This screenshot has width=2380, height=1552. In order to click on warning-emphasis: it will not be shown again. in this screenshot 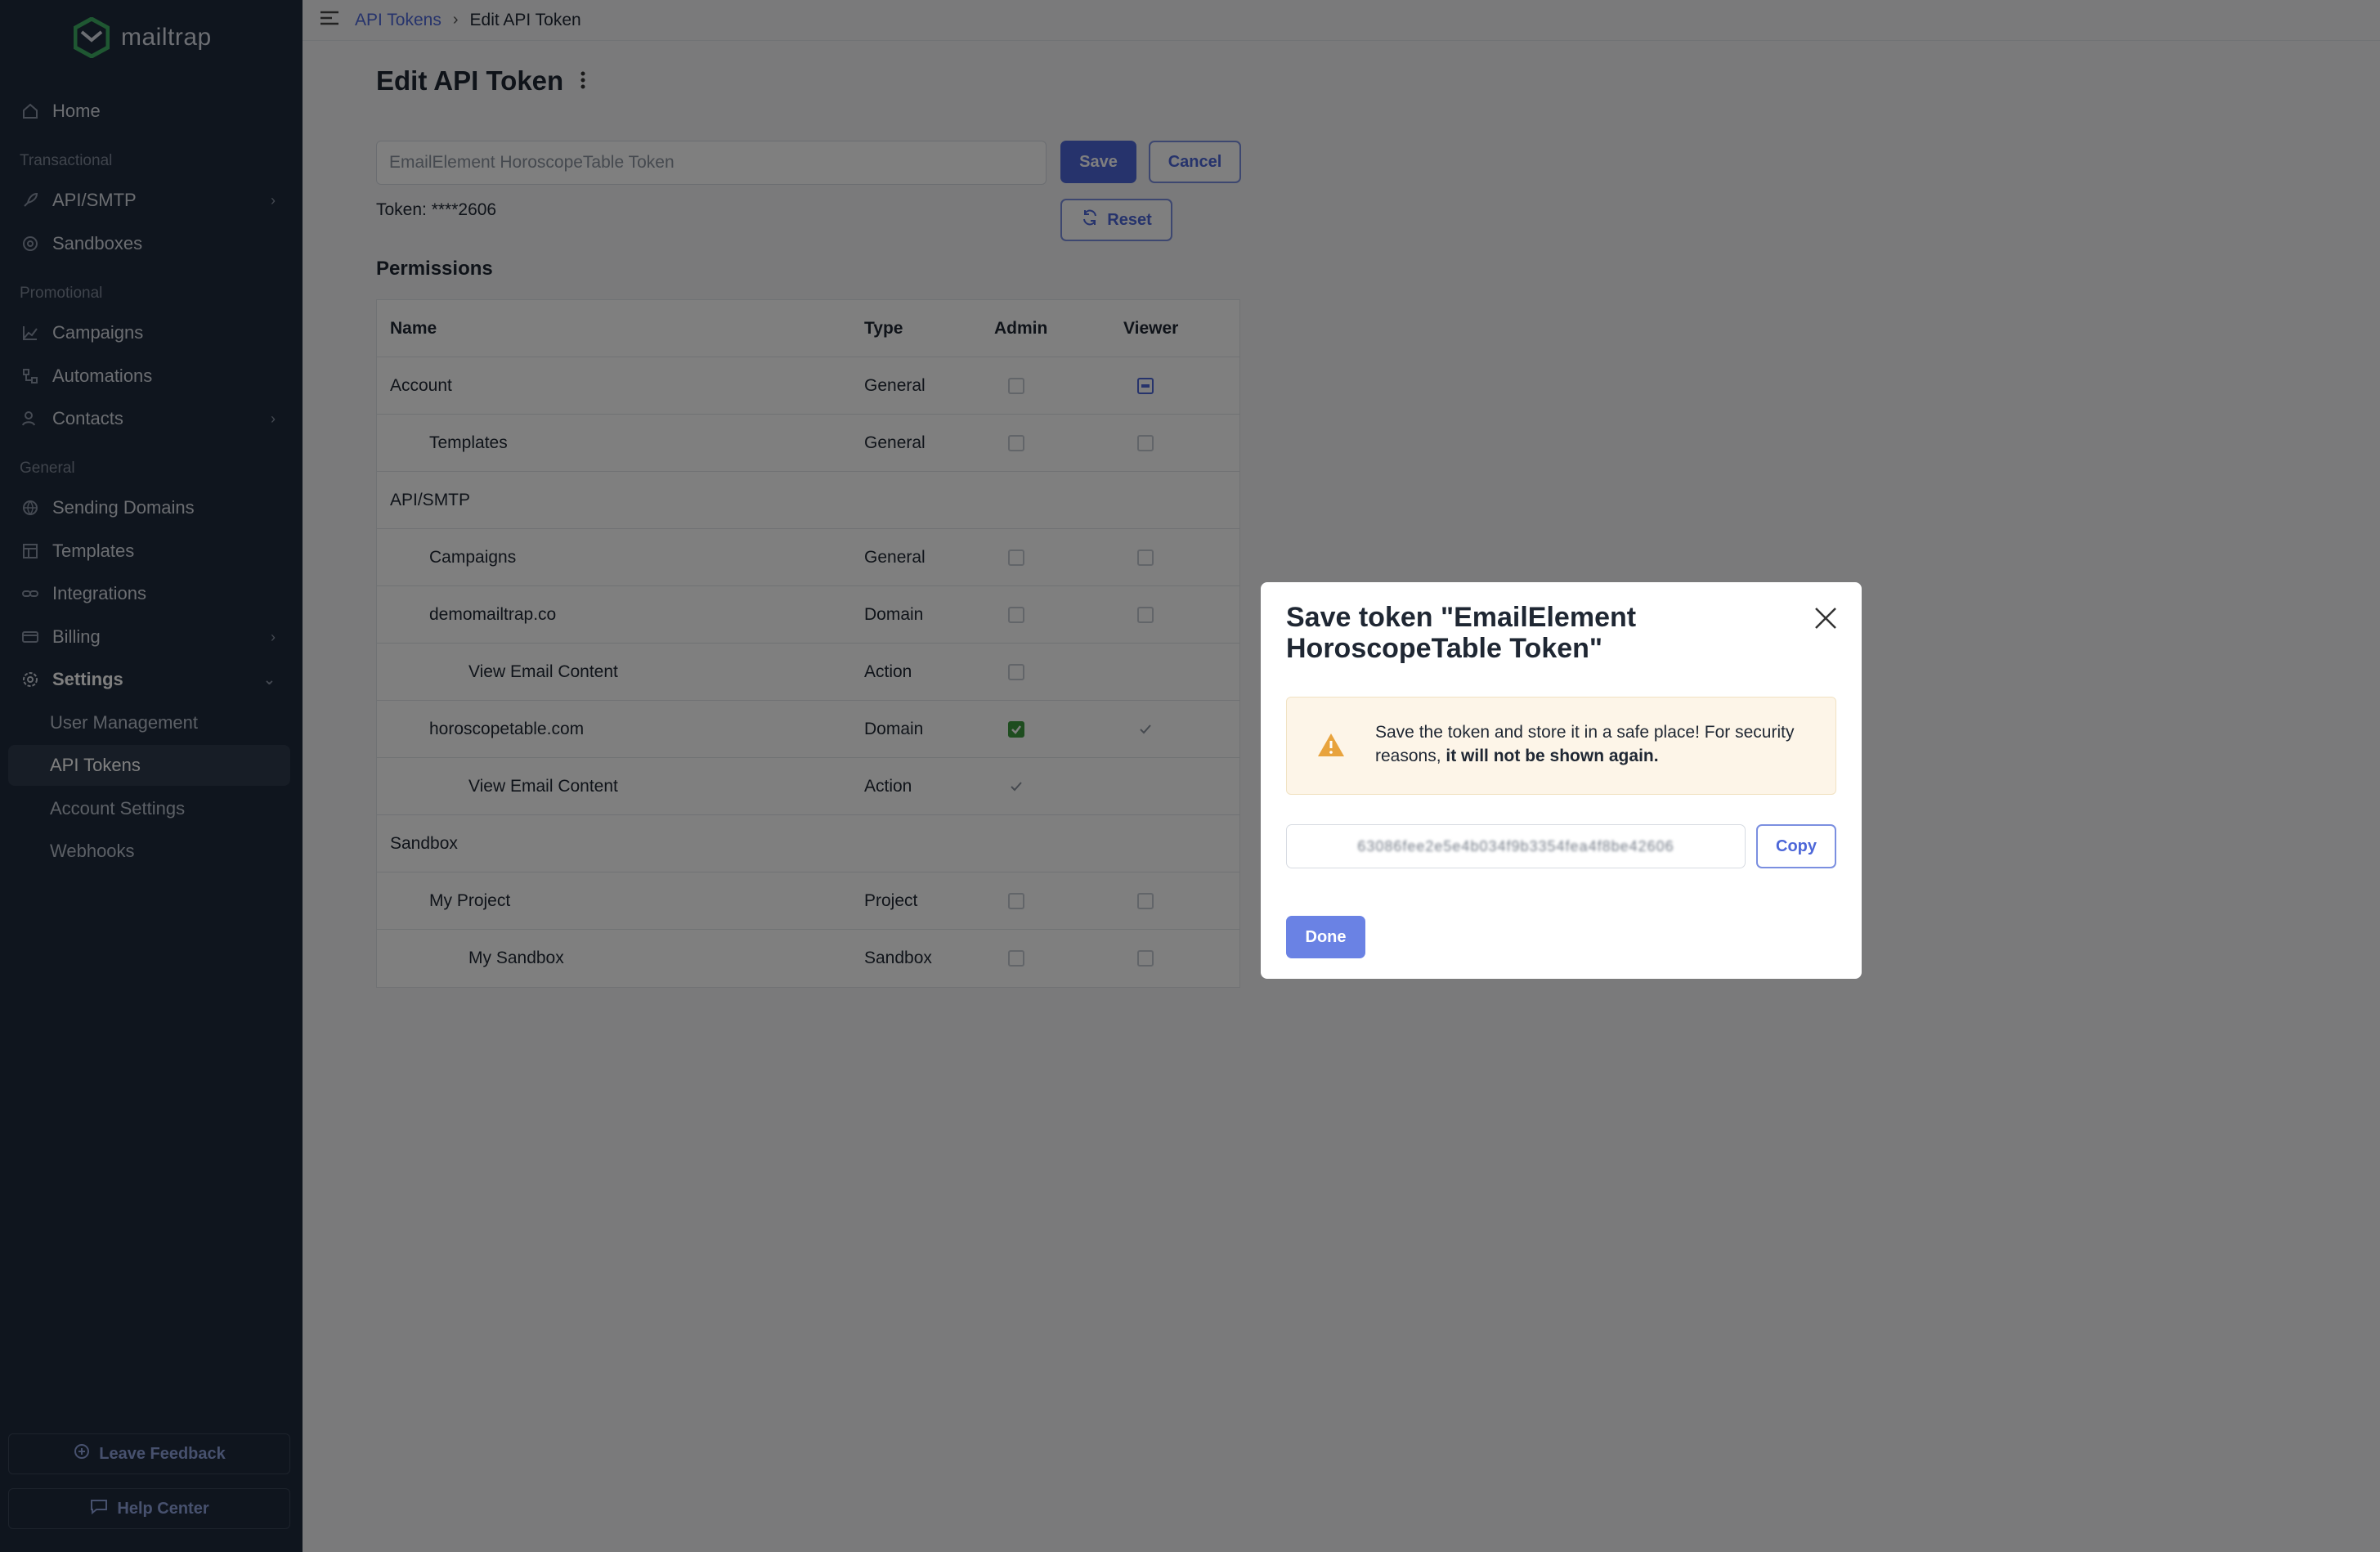, I will do `click(1552, 756)`.